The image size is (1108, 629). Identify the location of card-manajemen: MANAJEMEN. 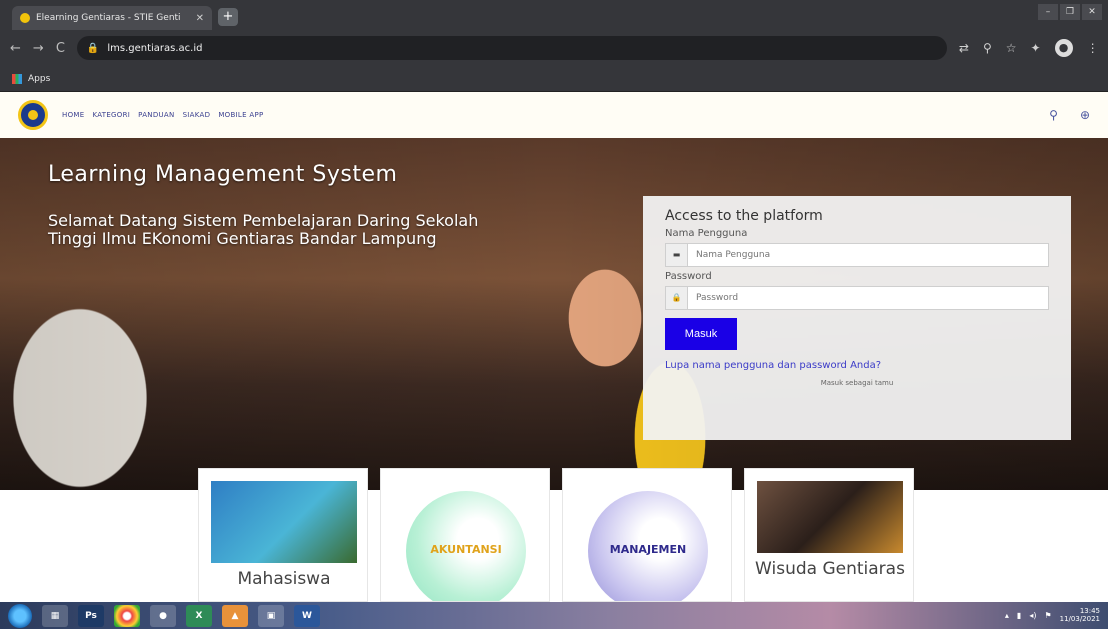
(647, 535).